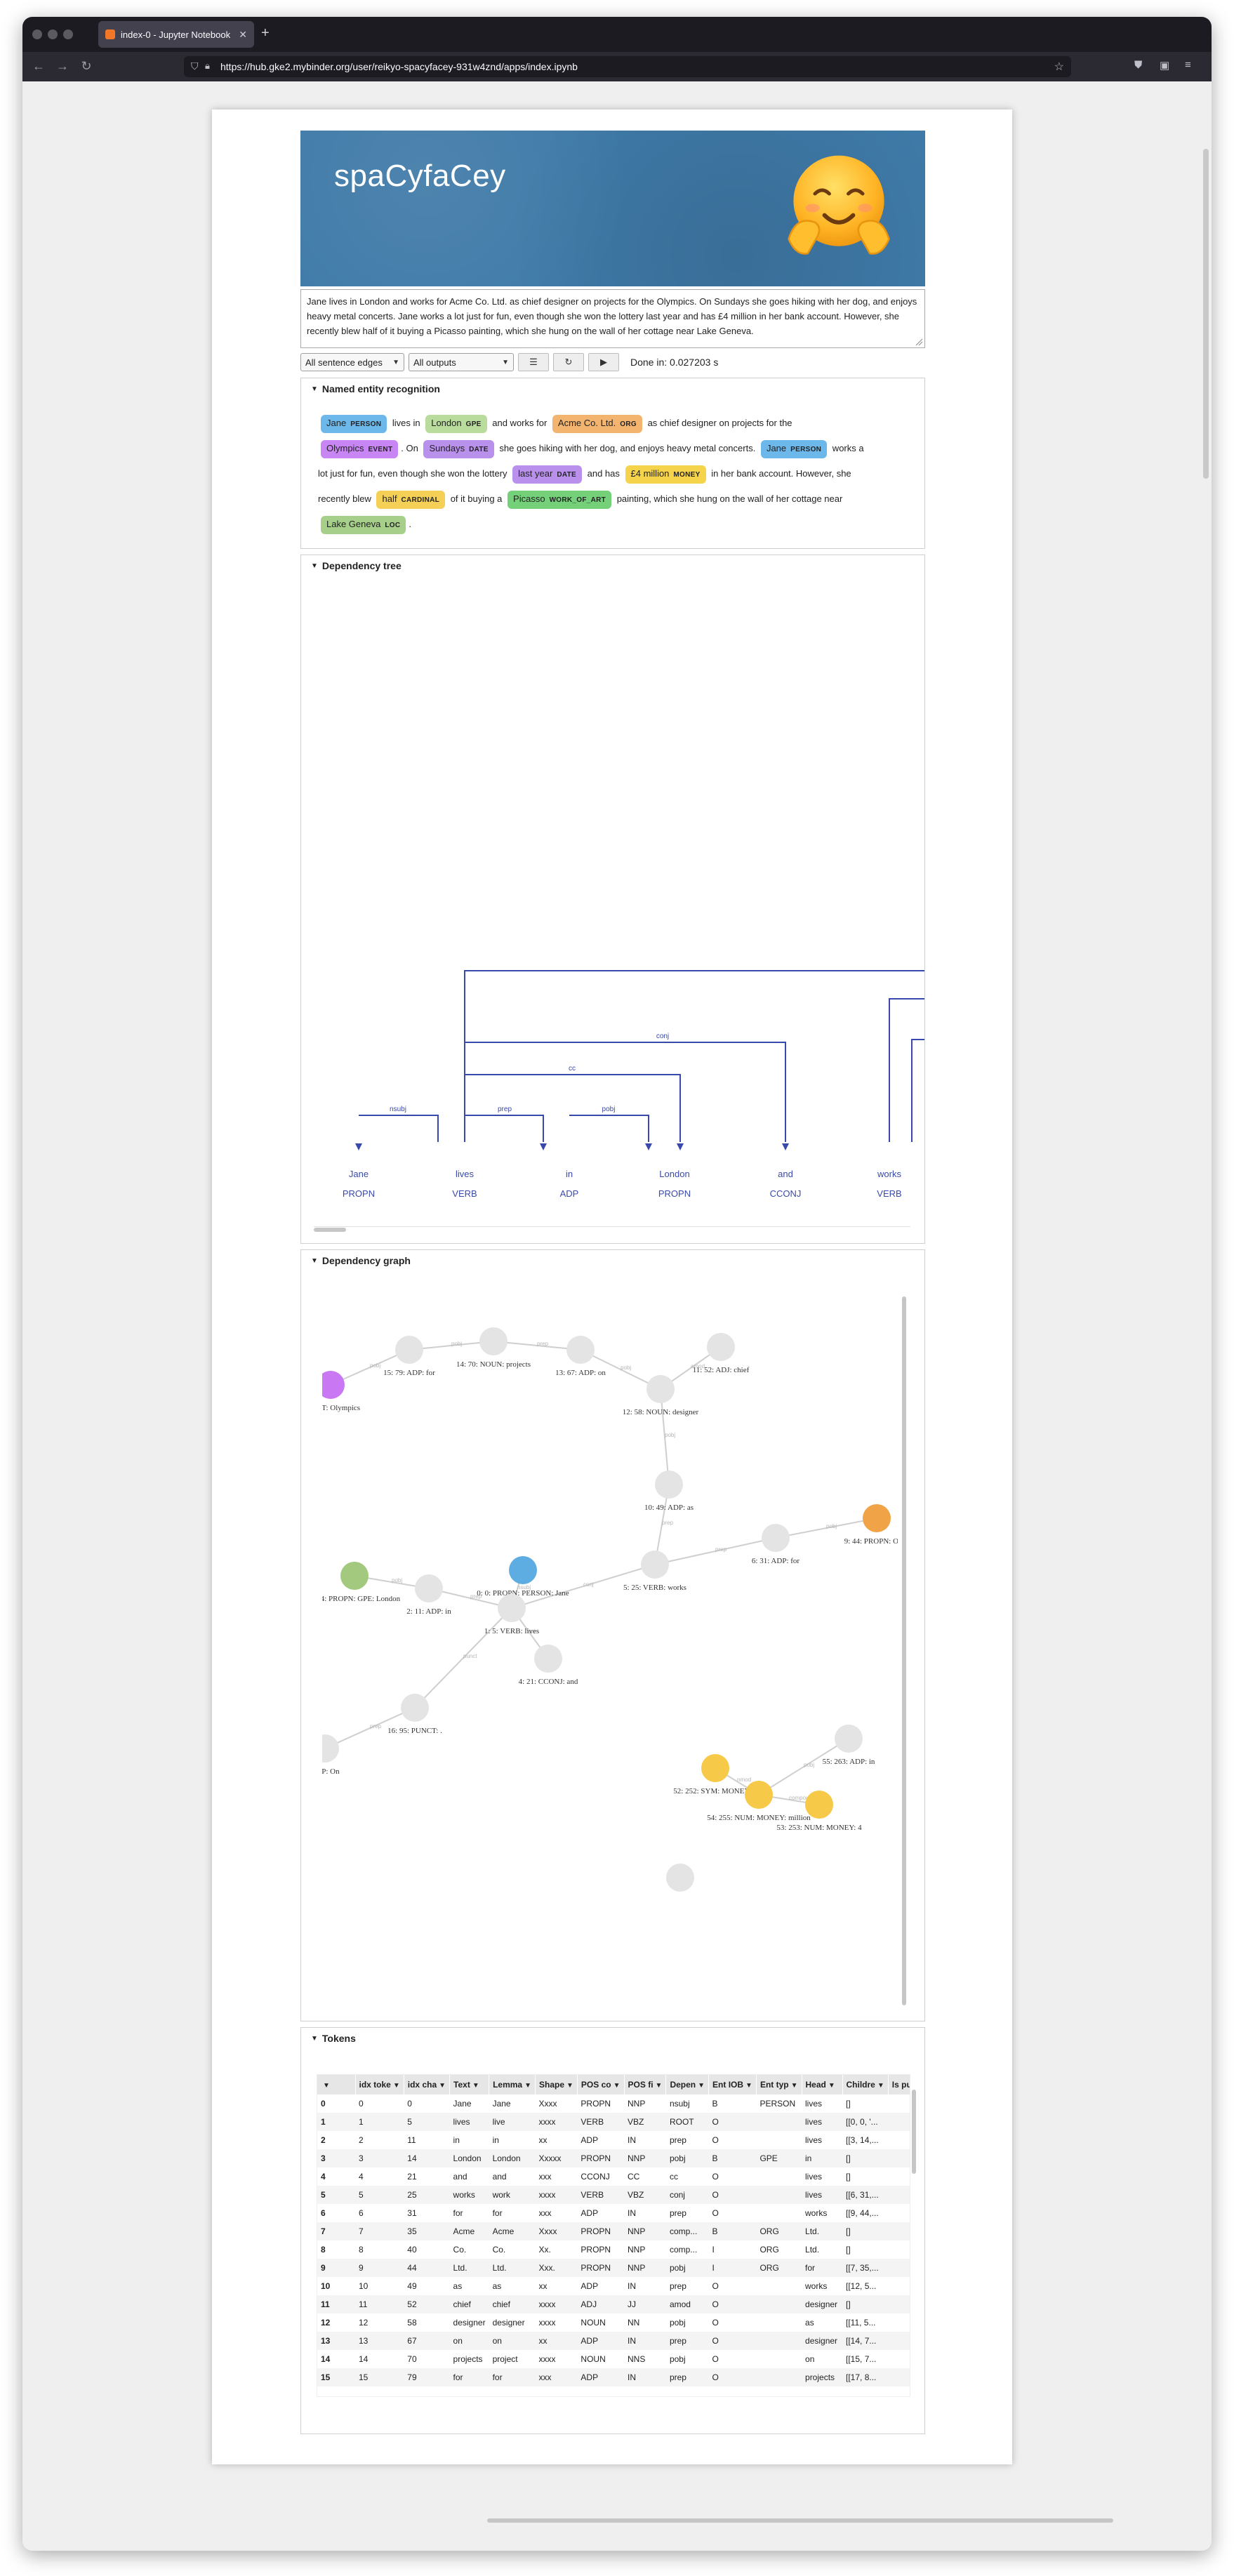 The image size is (1234, 2576). What do you see at coordinates (243, 35) in the screenshot?
I see `close-tab-icon: ✕` at bounding box center [243, 35].